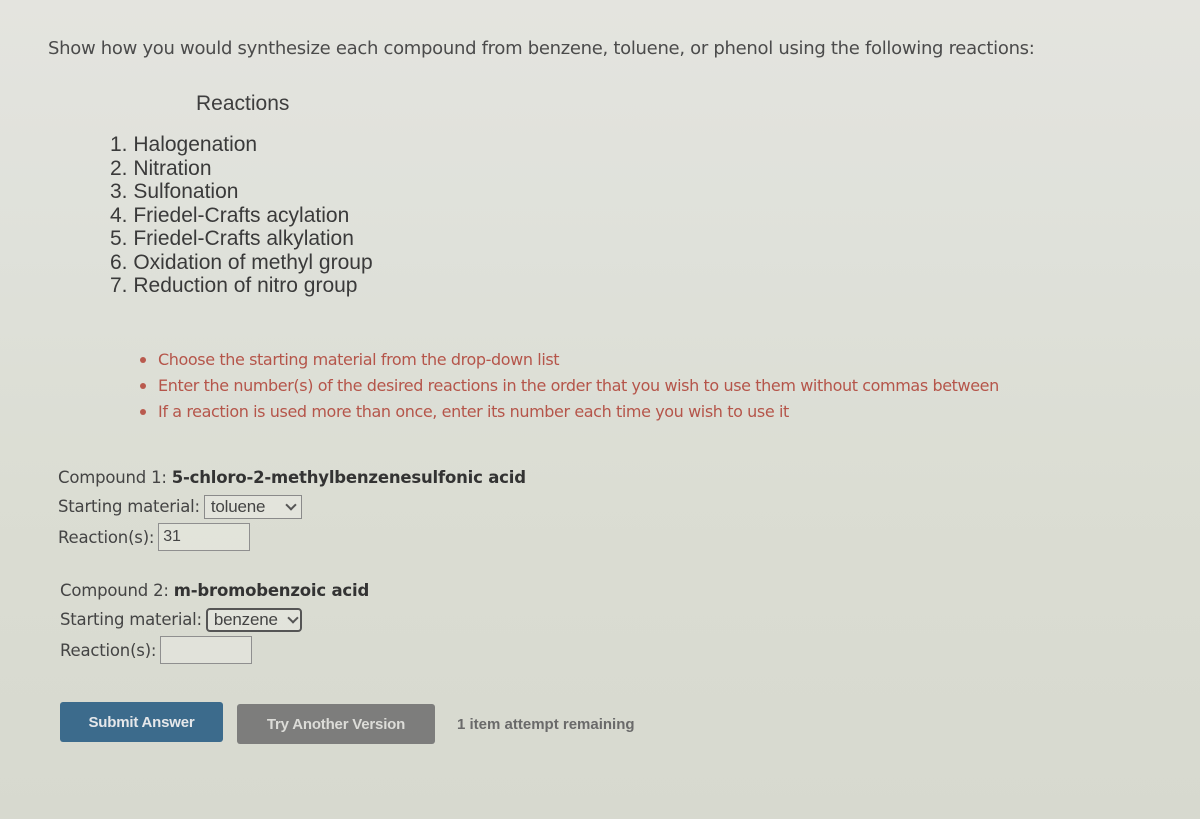 The height and width of the screenshot is (819, 1200). I want to click on compound-2-label: Compound 2:, so click(114, 590).